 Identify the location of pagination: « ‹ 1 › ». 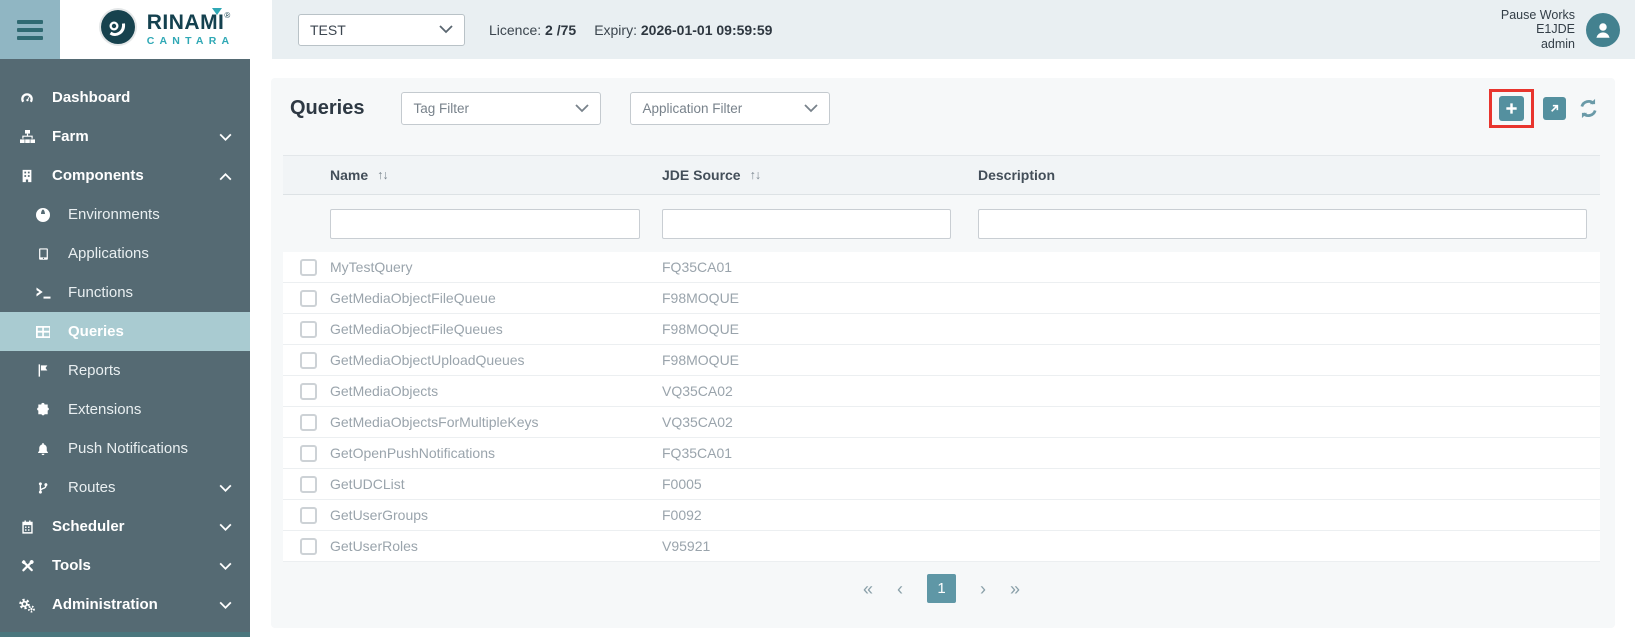
(941, 588).